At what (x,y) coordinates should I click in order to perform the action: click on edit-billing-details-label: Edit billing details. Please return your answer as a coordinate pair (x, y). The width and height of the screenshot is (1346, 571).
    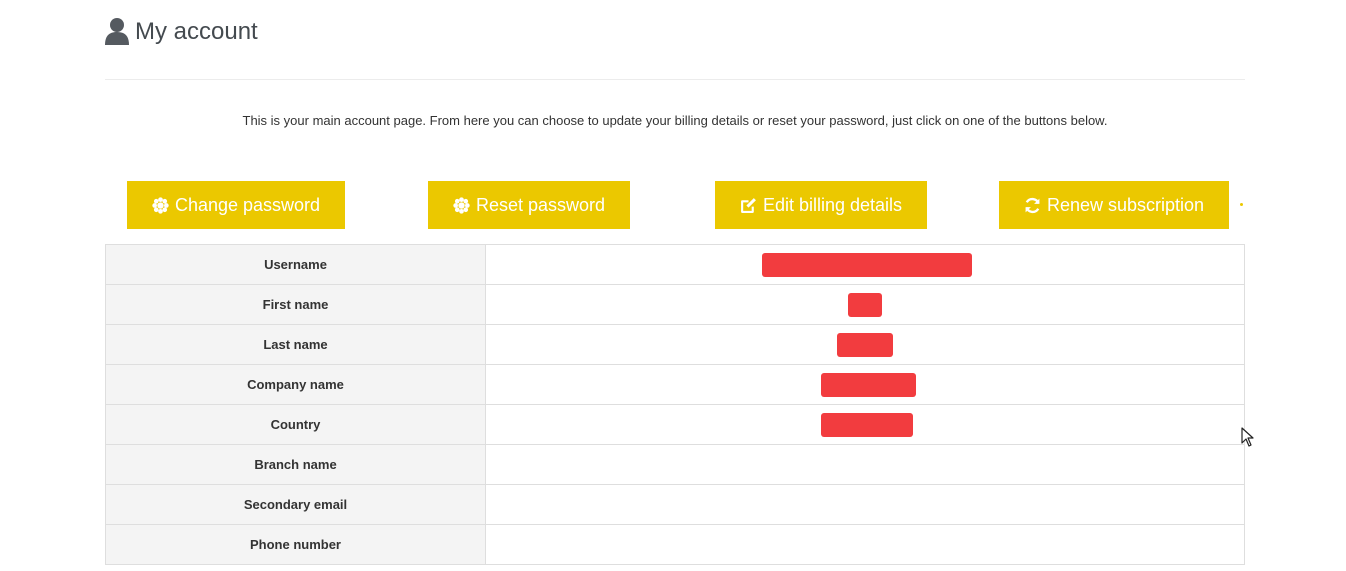
    Looking at the image, I should click on (832, 204).